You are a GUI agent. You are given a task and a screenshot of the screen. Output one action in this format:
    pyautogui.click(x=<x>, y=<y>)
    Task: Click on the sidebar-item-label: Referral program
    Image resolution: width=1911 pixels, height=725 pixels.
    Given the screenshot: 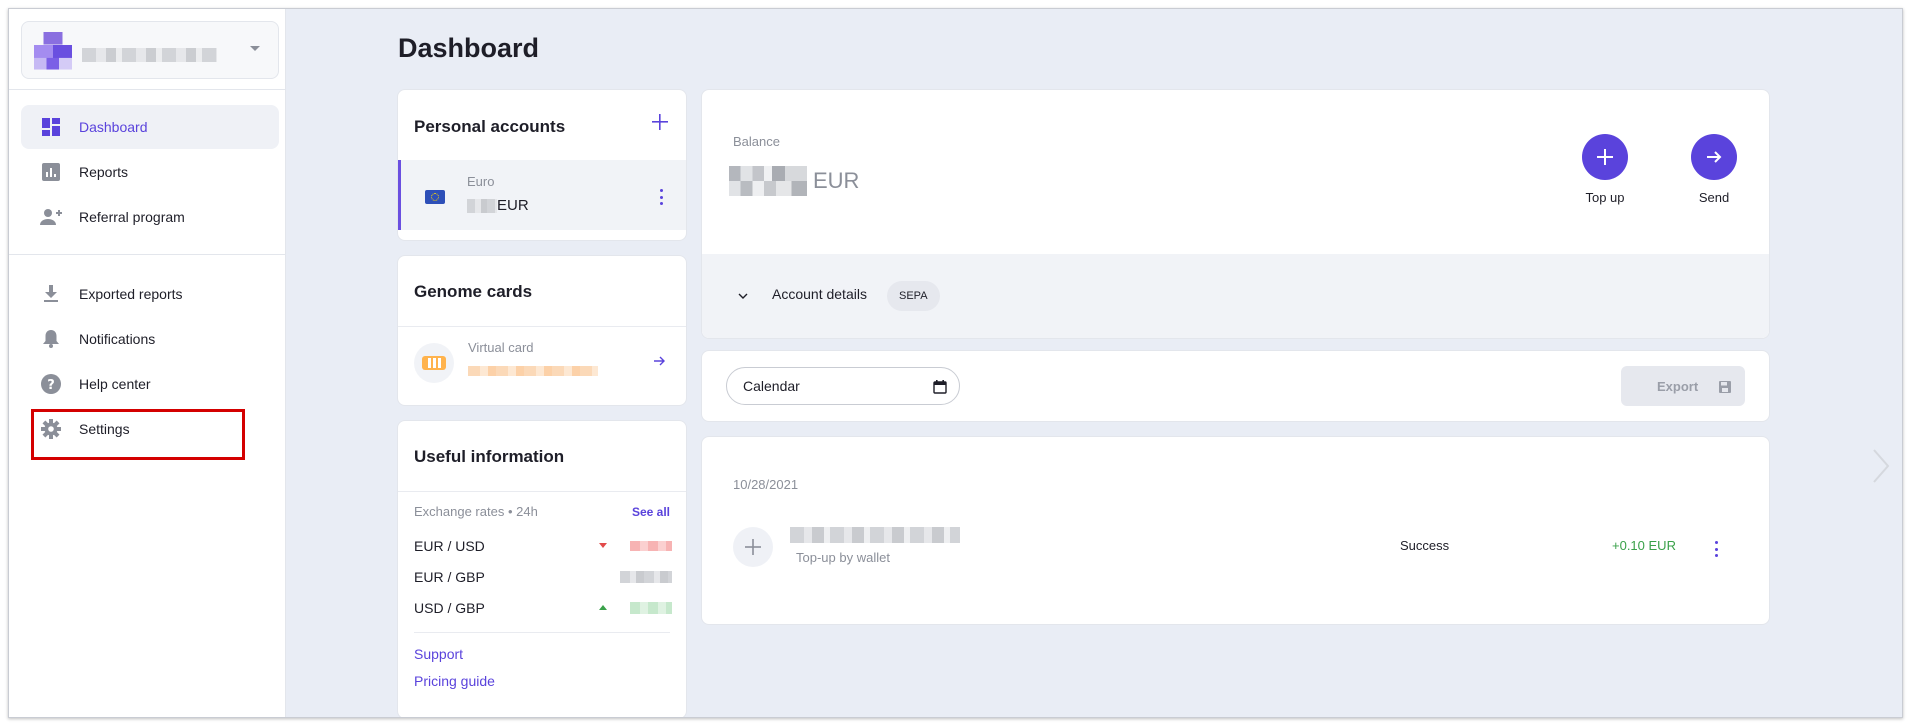 What is the action you would take?
    pyautogui.click(x=132, y=217)
    